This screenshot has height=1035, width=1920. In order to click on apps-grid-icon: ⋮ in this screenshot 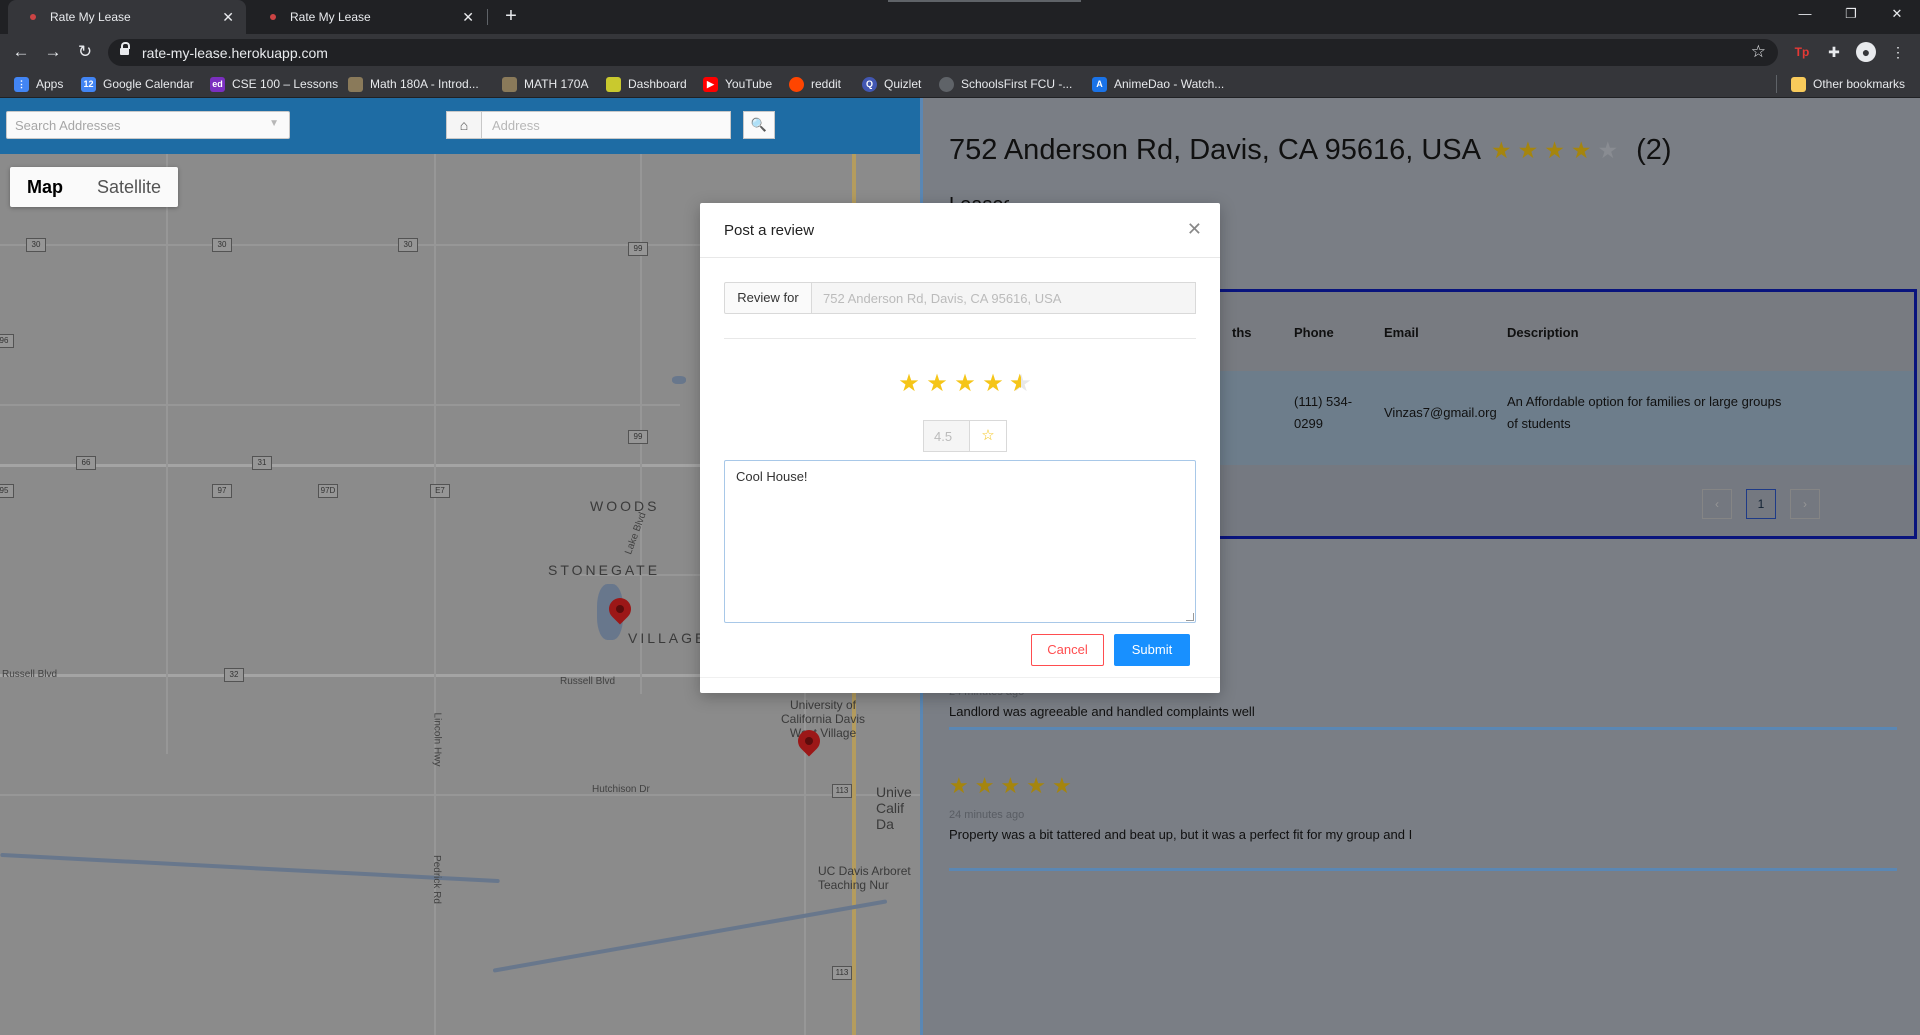, I will do `click(21, 84)`.